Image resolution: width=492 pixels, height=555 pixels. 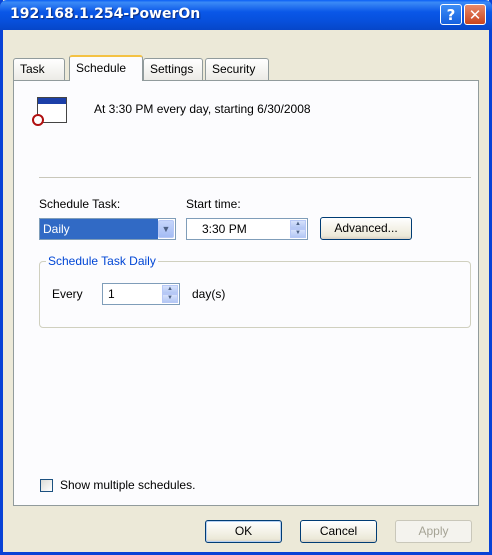 I want to click on schedule-task-value: Daily, so click(x=99, y=229).